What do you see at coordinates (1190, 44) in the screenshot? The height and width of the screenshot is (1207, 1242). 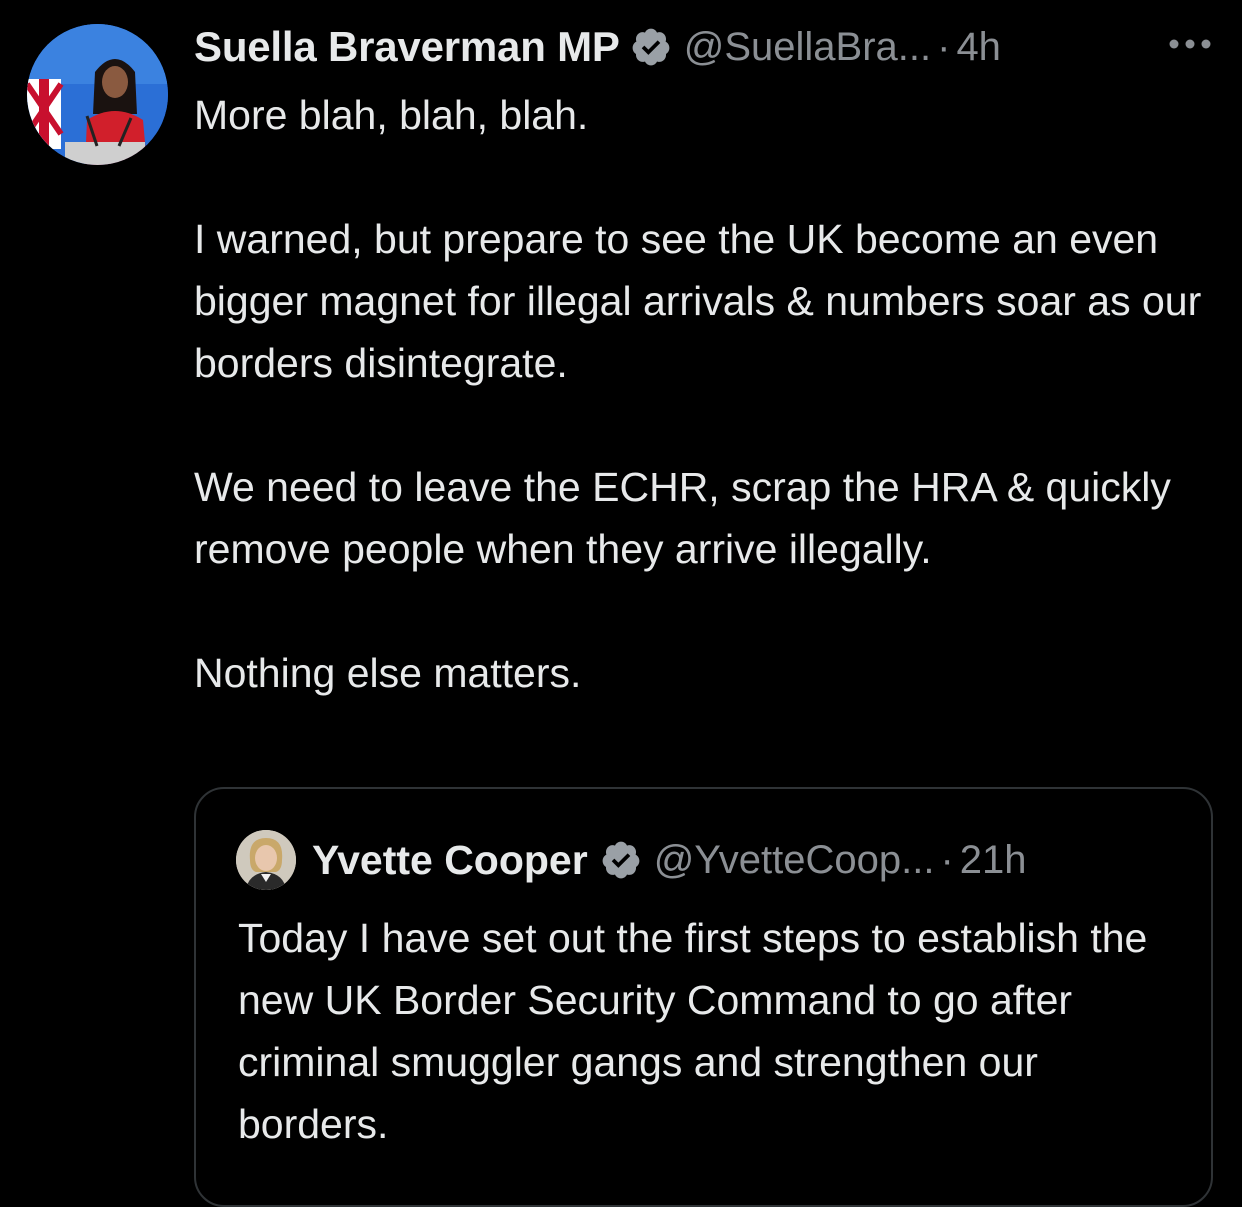 I see `more-options-icon` at bounding box center [1190, 44].